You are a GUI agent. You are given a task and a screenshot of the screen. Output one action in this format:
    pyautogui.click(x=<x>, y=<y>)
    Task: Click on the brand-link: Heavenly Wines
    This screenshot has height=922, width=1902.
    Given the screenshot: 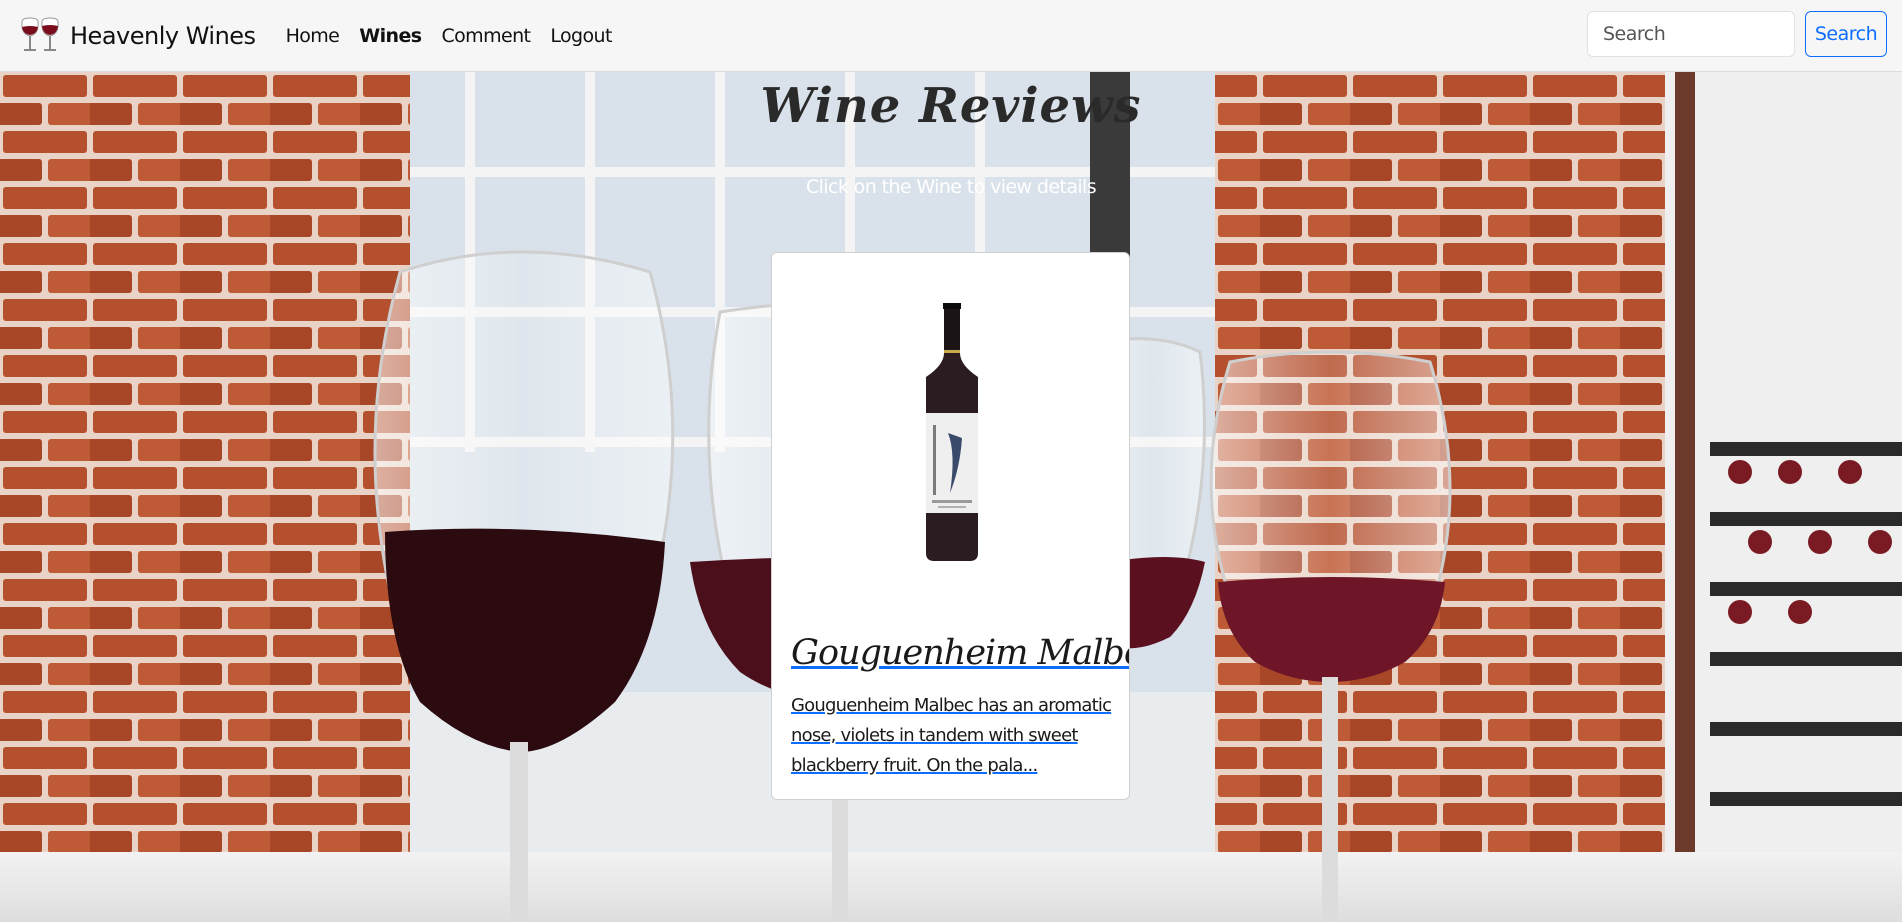 What is the action you would take?
    pyautogui.click(x=135, y=36)
    